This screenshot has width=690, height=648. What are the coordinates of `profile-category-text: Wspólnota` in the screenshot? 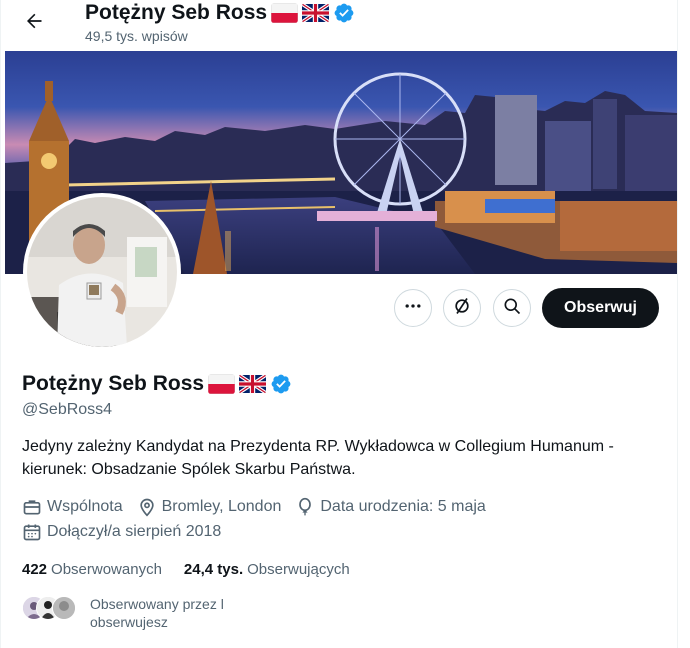 It's located at (85, 506).